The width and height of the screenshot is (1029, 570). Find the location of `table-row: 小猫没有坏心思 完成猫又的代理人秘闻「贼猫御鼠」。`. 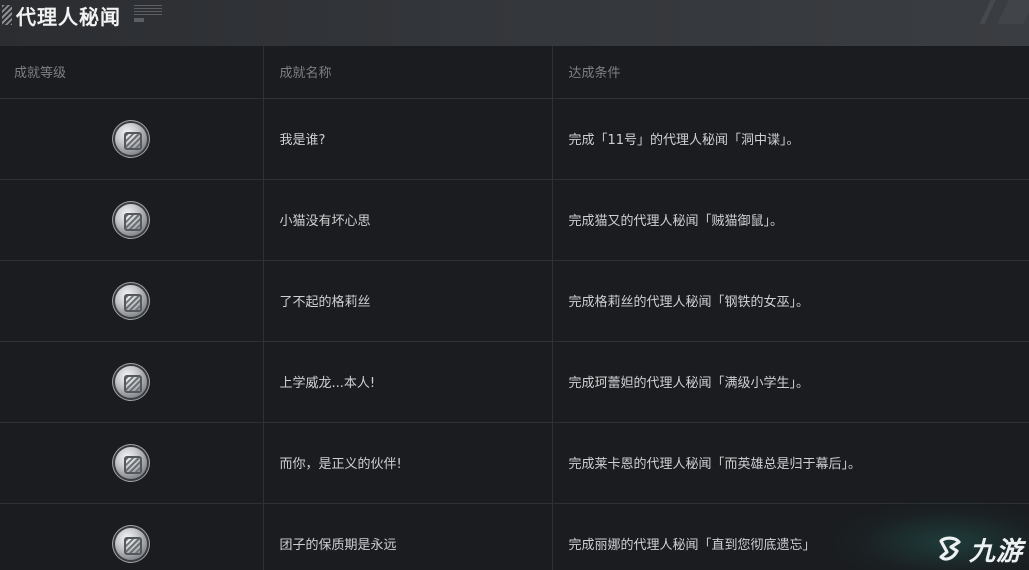

table-row: 小猫没有坏心思 完成猫又的代理人秘闻「贼猫御鼠」。 is located at coordinates (514, 220).